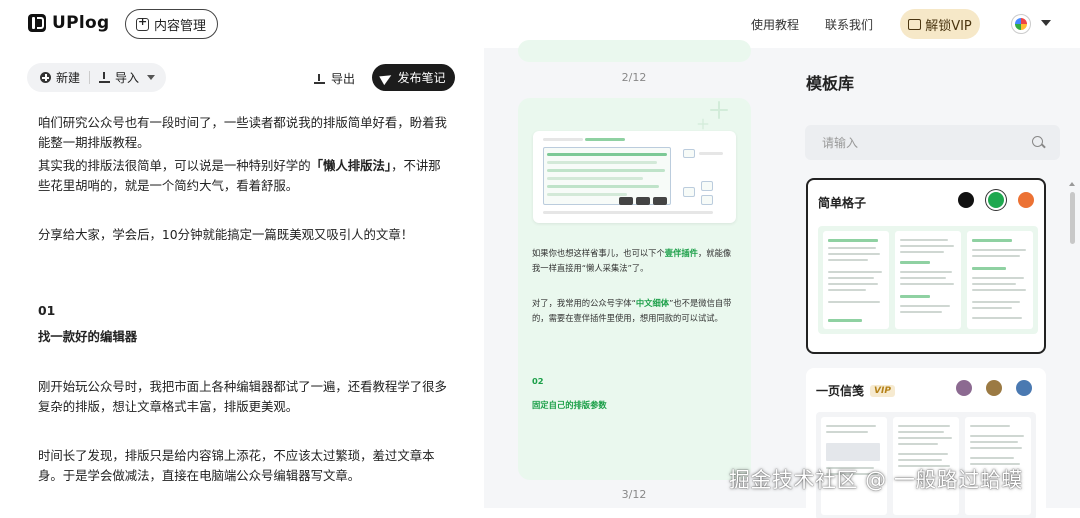 The width and height of the screenshot is (1080, 518). Describe the element at coordinates (775, 24) in the screenshot. I see `nav-tutorial-link: 使用教程` at that location.